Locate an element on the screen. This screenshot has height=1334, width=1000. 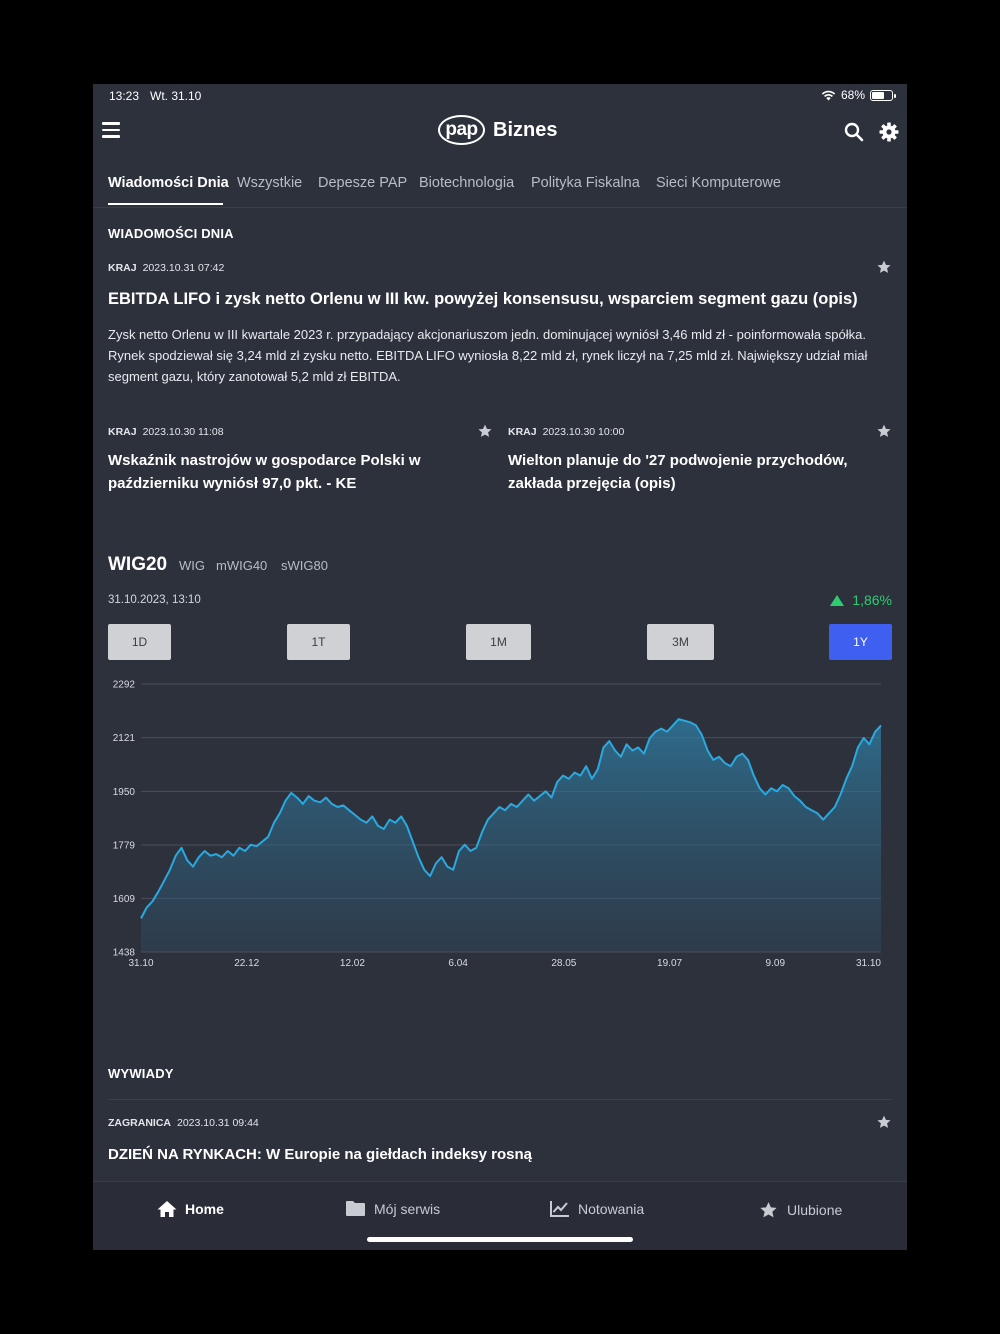
nav-home: Home is located at coordinates (190, 1209).